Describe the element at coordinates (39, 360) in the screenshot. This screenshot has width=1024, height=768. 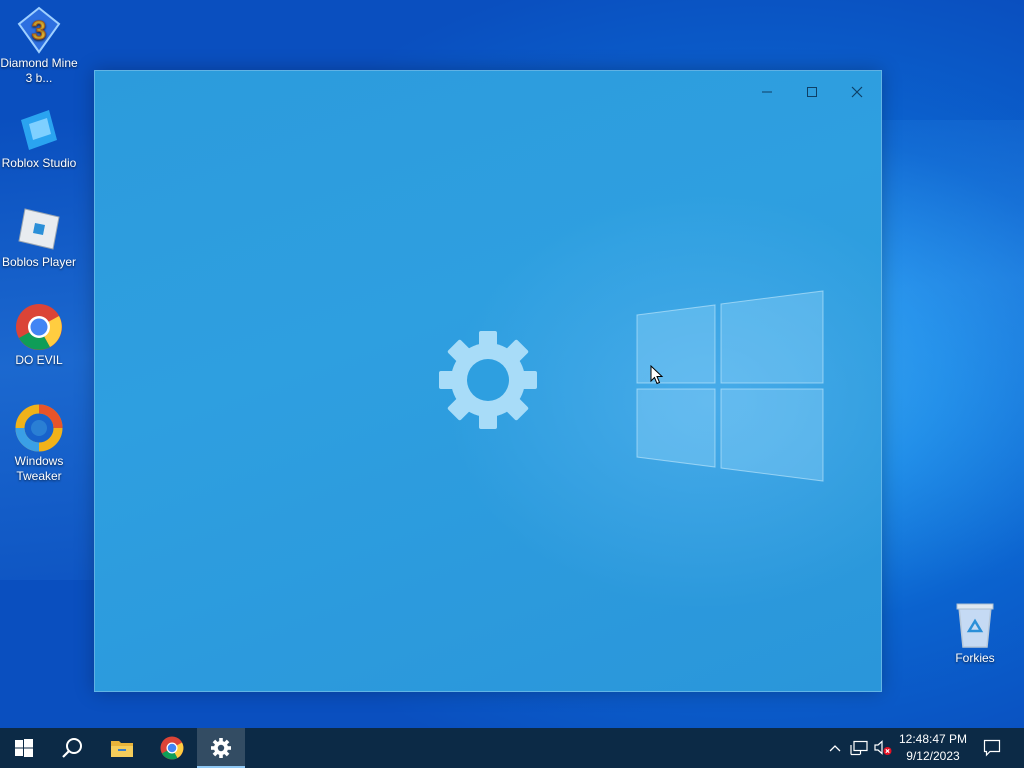
I see `desktop-icon-label: DO EVIL` at that location.